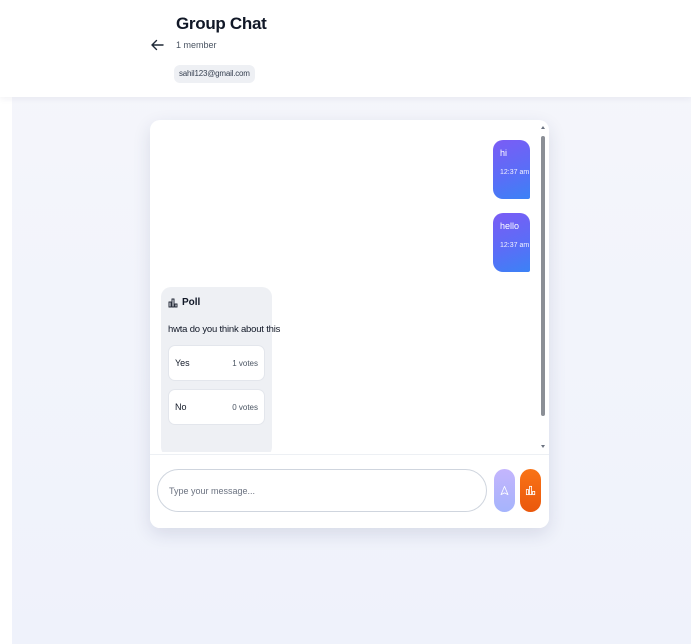  Describe the element at coordinates (543, 276) in the screenshot. I see `scrollbar-thumb` at that location.